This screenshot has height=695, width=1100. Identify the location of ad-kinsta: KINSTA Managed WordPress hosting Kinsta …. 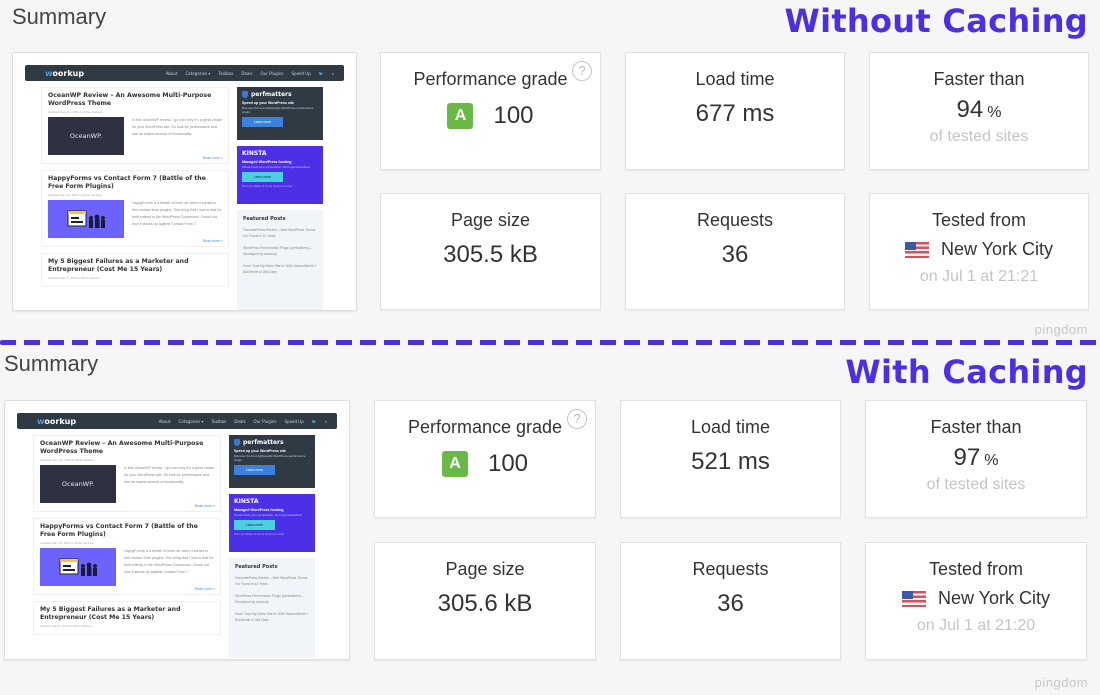
(280, 175).